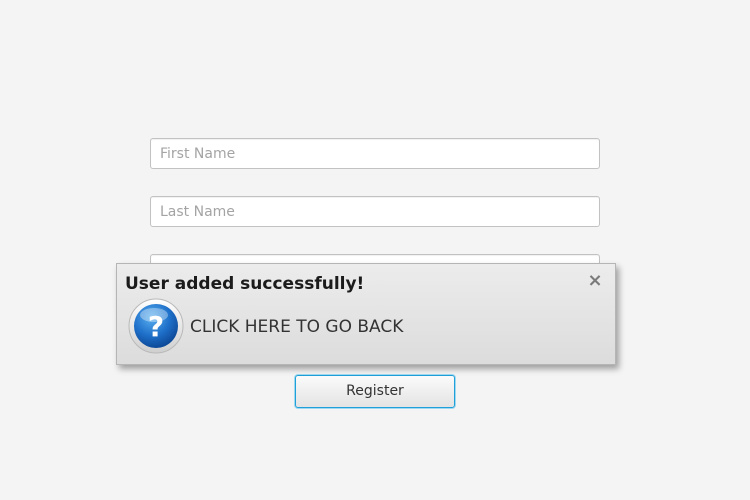 The width and height of the screenshot is (750, 500). Describe the element at coordinates (375, 391) in the screenshot. I see `register-button: Register` at that location.